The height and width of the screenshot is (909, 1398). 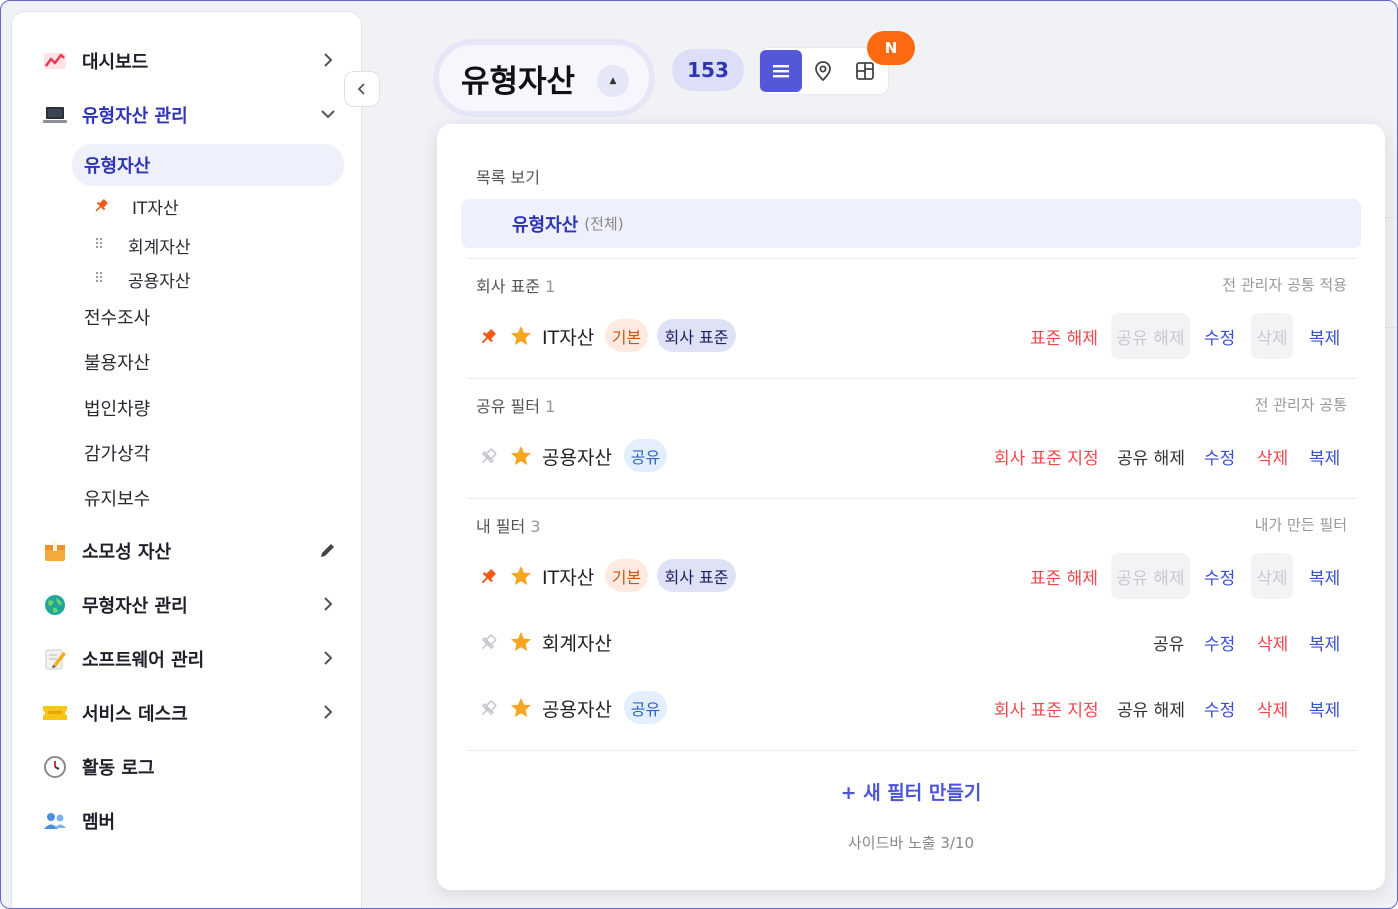 What do you see at coordinates (117, 500) in the screenshot?
I see `sidebar-subitem-maintenance: 유지보수` at bounding box center [117, 500].